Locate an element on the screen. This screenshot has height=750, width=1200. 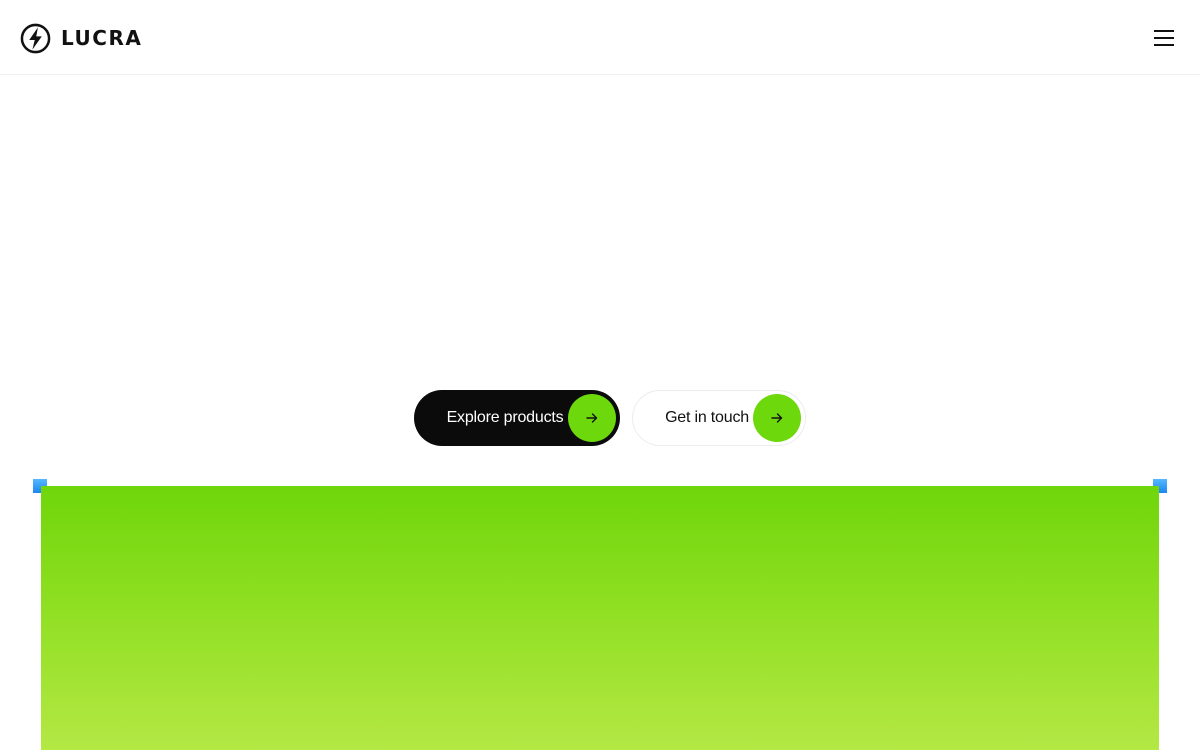
get-in-touch-arrow-badge is located at coordinates (777, 418).